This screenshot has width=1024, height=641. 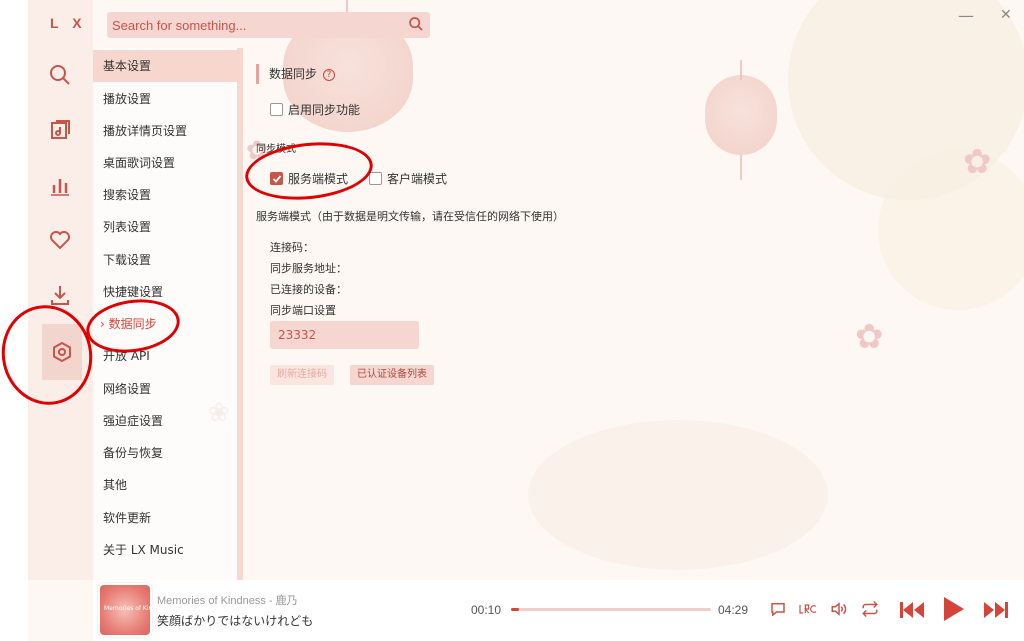 I want to click on search-box, so click(x=268, y=25).